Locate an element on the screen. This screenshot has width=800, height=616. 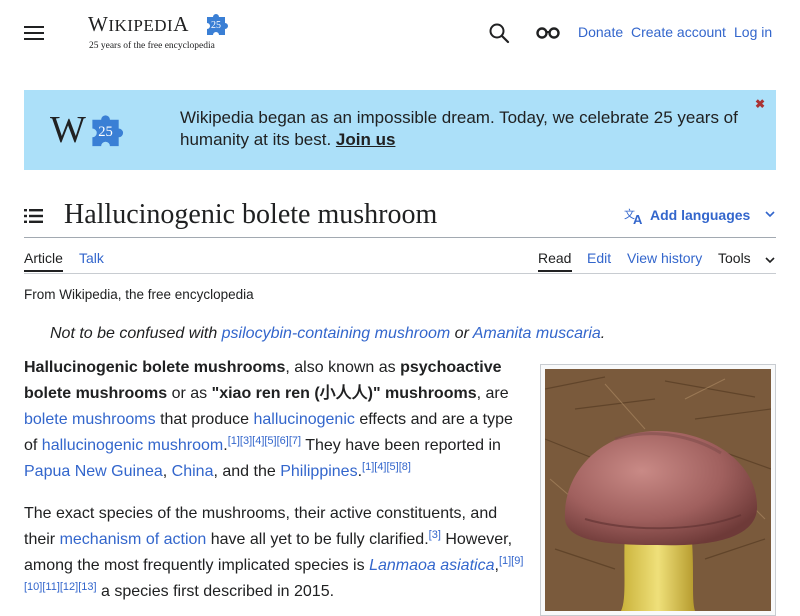
add-languages-label: Add languages is located at coordinates (700, 215).